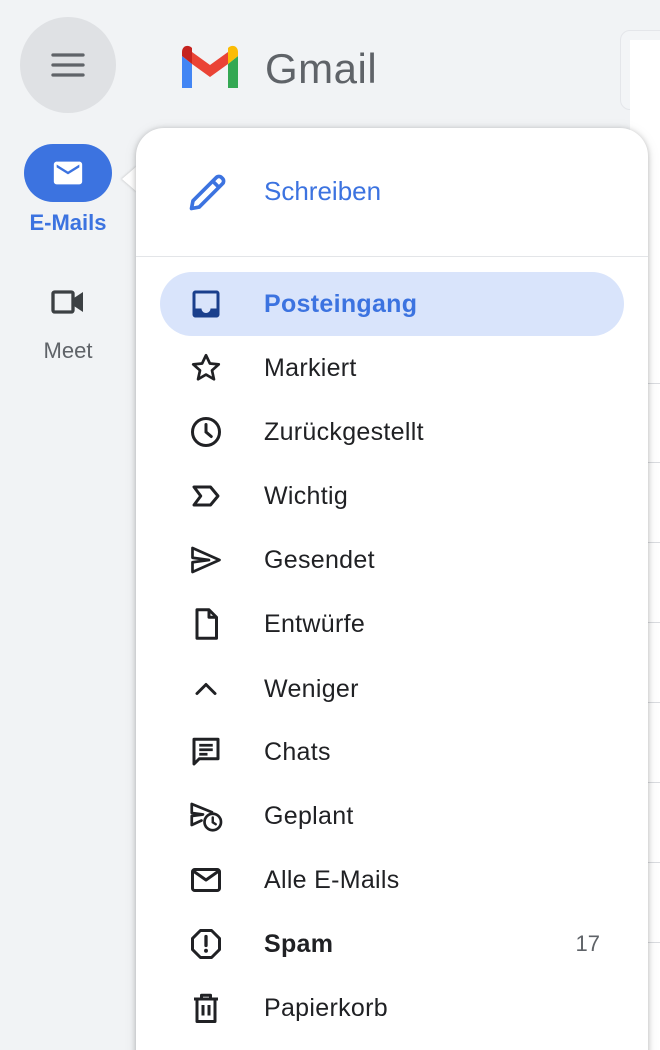 Image resolution: width=660 pixels, height=1050 pixels. I want to click on rail-mail-button, so click(68, 173).